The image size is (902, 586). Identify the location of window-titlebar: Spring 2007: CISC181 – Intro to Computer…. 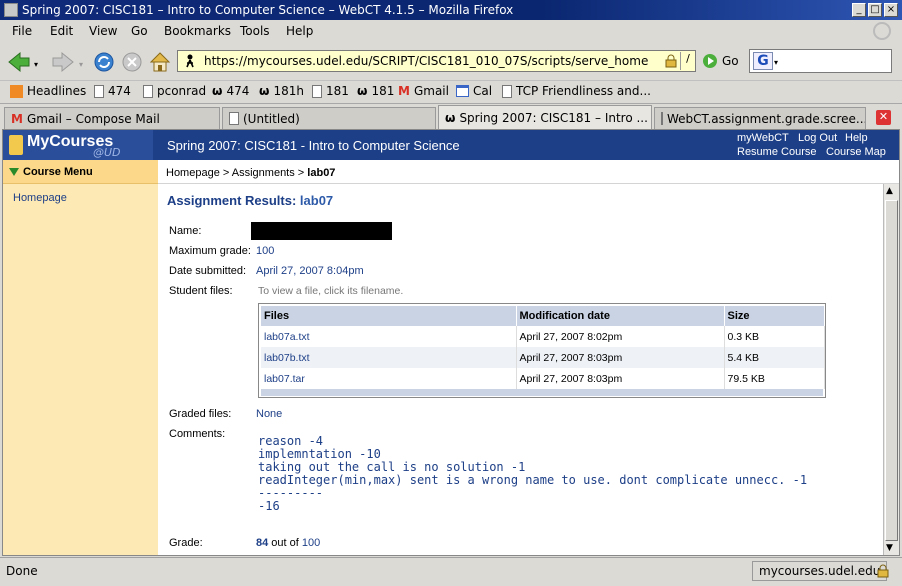
(451, 10).